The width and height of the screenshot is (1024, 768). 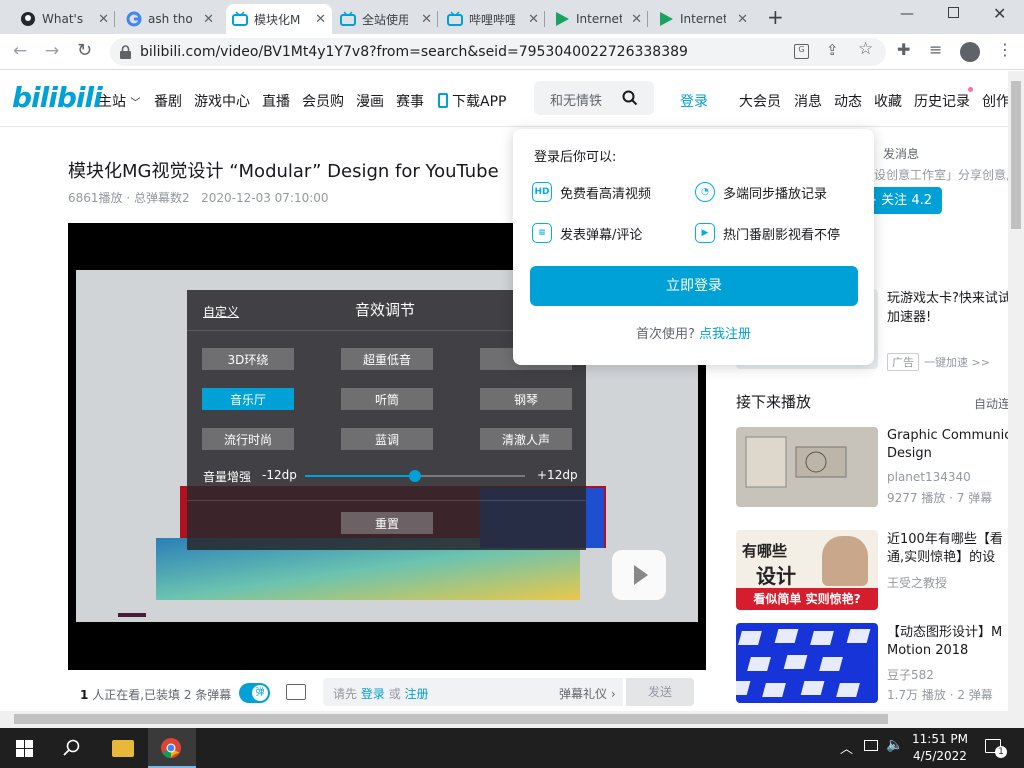 What do you see at coordinates (952, 436) in the screenshot?
I see `rec-title-1: Graphic Communic` at bounding box center [952, 436].